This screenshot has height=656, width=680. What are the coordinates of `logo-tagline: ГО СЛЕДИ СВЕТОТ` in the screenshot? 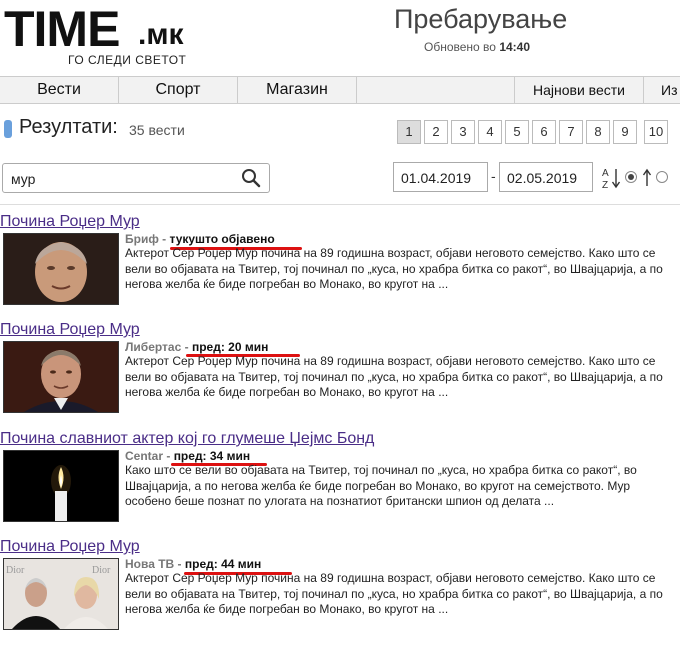 It's located at (127, 60).